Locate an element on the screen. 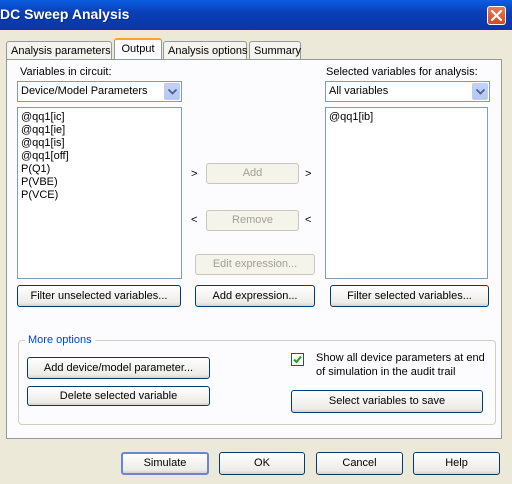 Image resolution: width=512 pixels, height=484 pixels. tab-label: Analysis parameters is located at coordinates (61, 51).